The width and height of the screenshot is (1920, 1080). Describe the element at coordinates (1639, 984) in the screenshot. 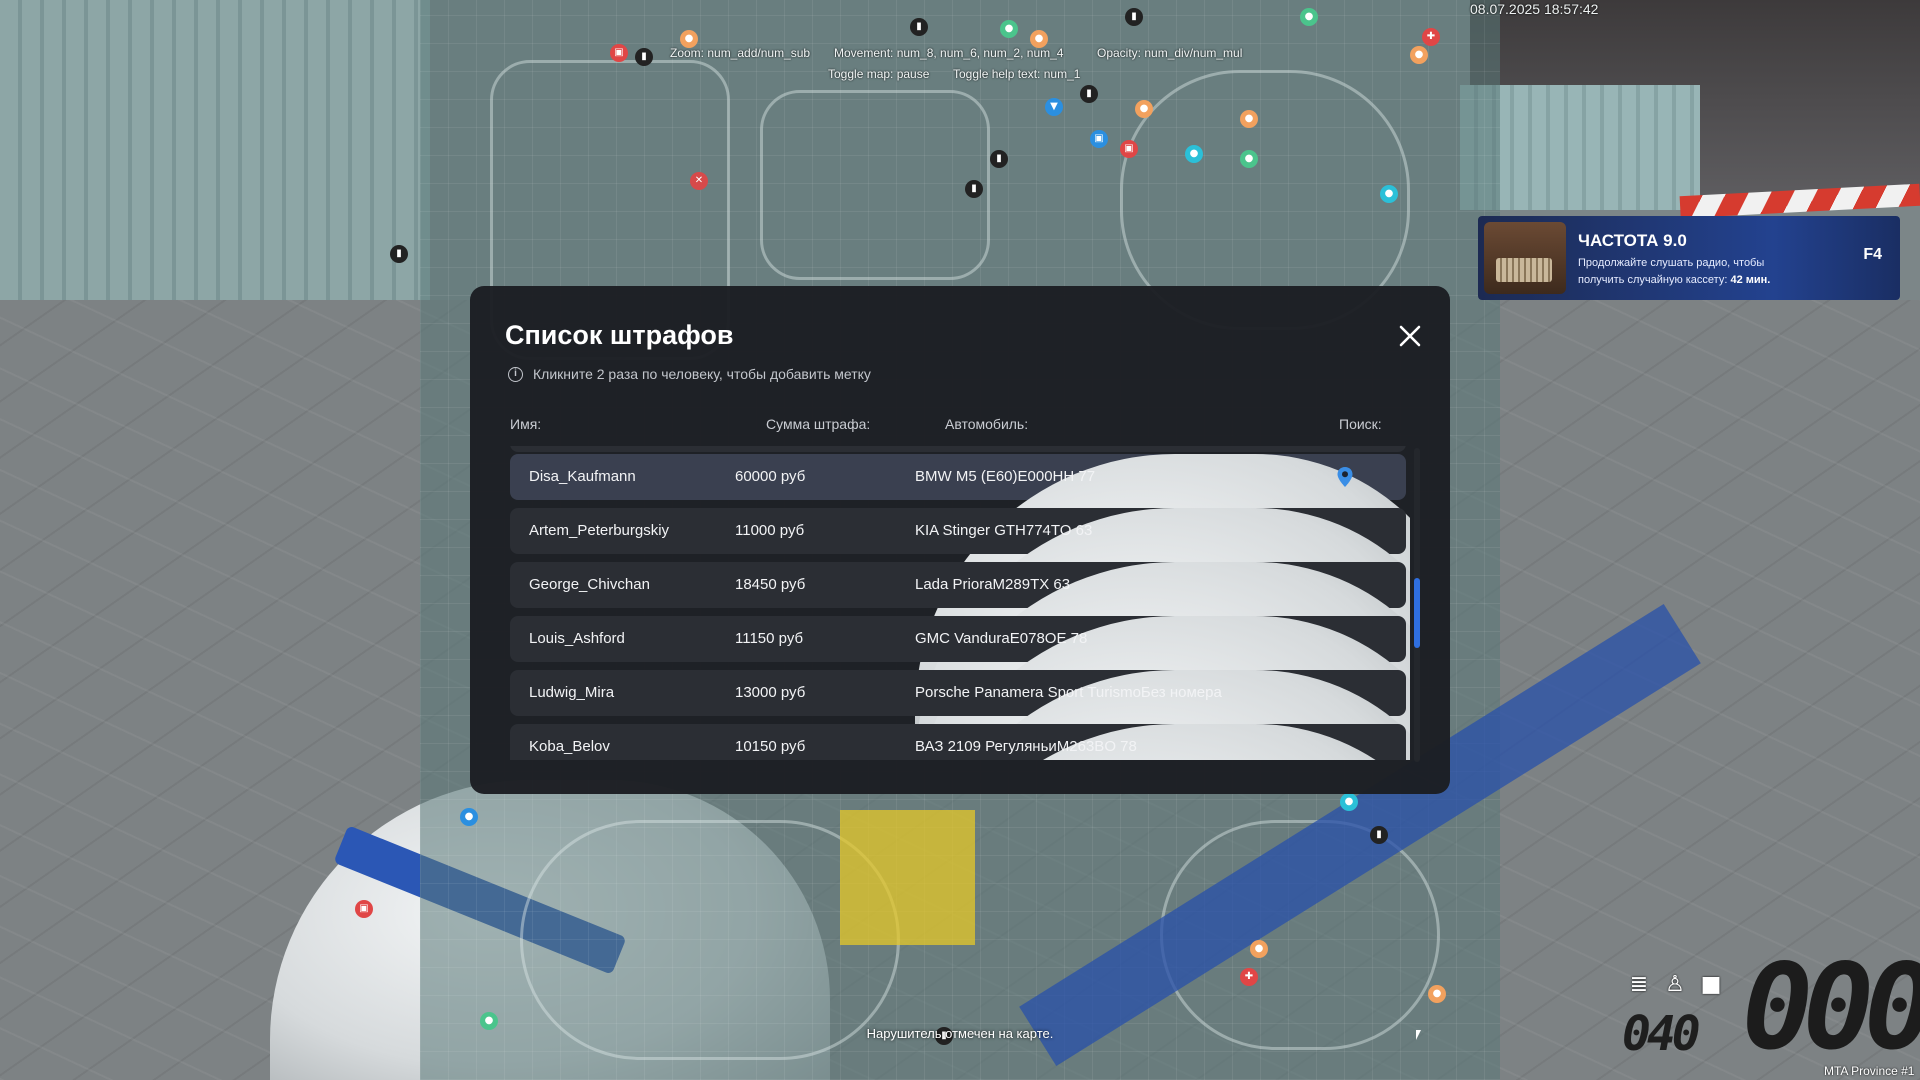

I see `headlight-icon: ≣` at that location.